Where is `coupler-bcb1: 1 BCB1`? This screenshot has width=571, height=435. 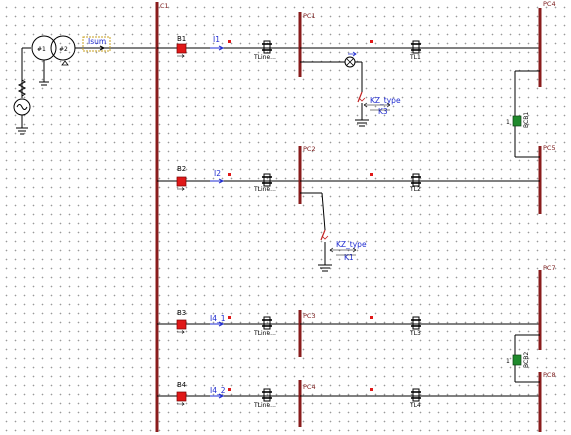 coupler-bcb1: 1 BCB1 is located at coordinates (523, 114).